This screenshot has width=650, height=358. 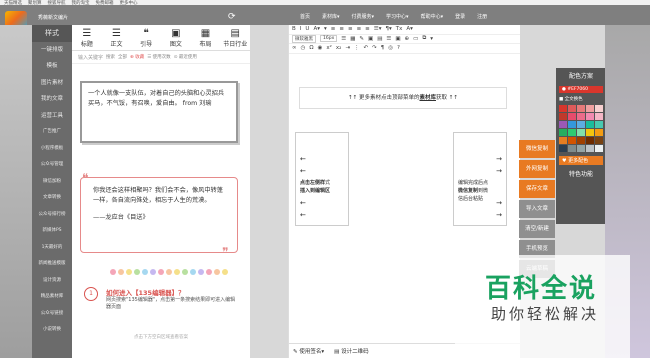 I want to click on more-colors-button: ♥ 更多配色, so click(x=581, y=160).